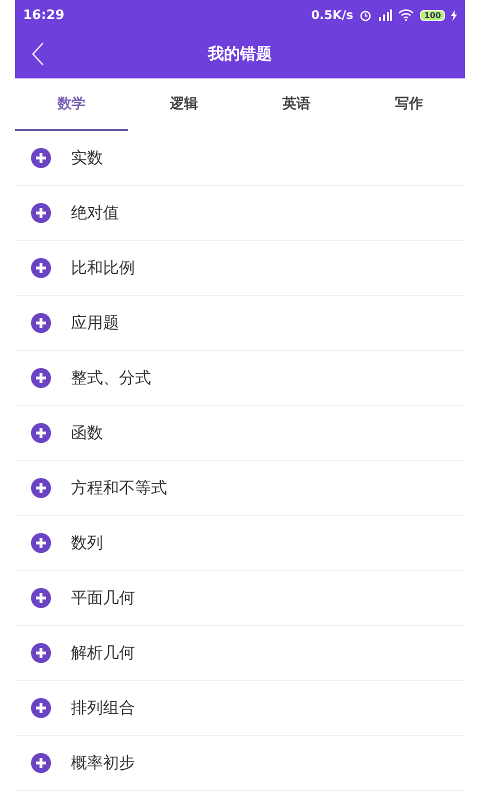 The width and height of the screenshot is (480, 800). Describe the element at coordinates (103, 653) in the screenshot. I see `topic-label: 解析几何` at that location.